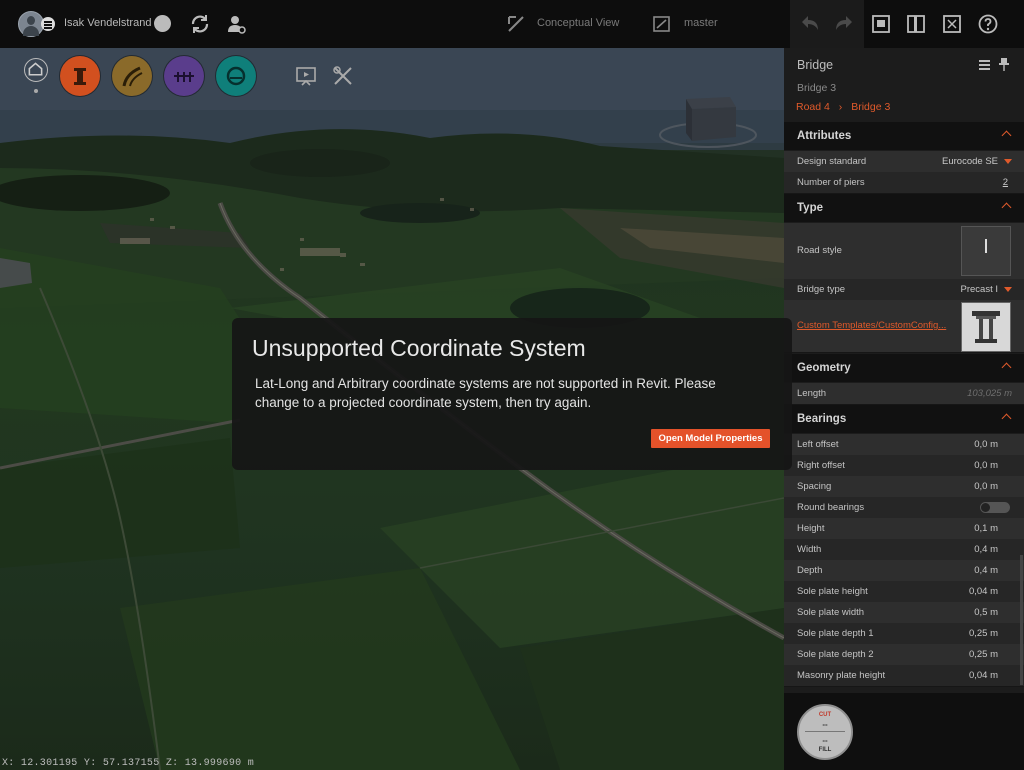 Image resolution: width=1024 pixels, height=770 pixels. I want to click on pier-icon, so click(986, 327).